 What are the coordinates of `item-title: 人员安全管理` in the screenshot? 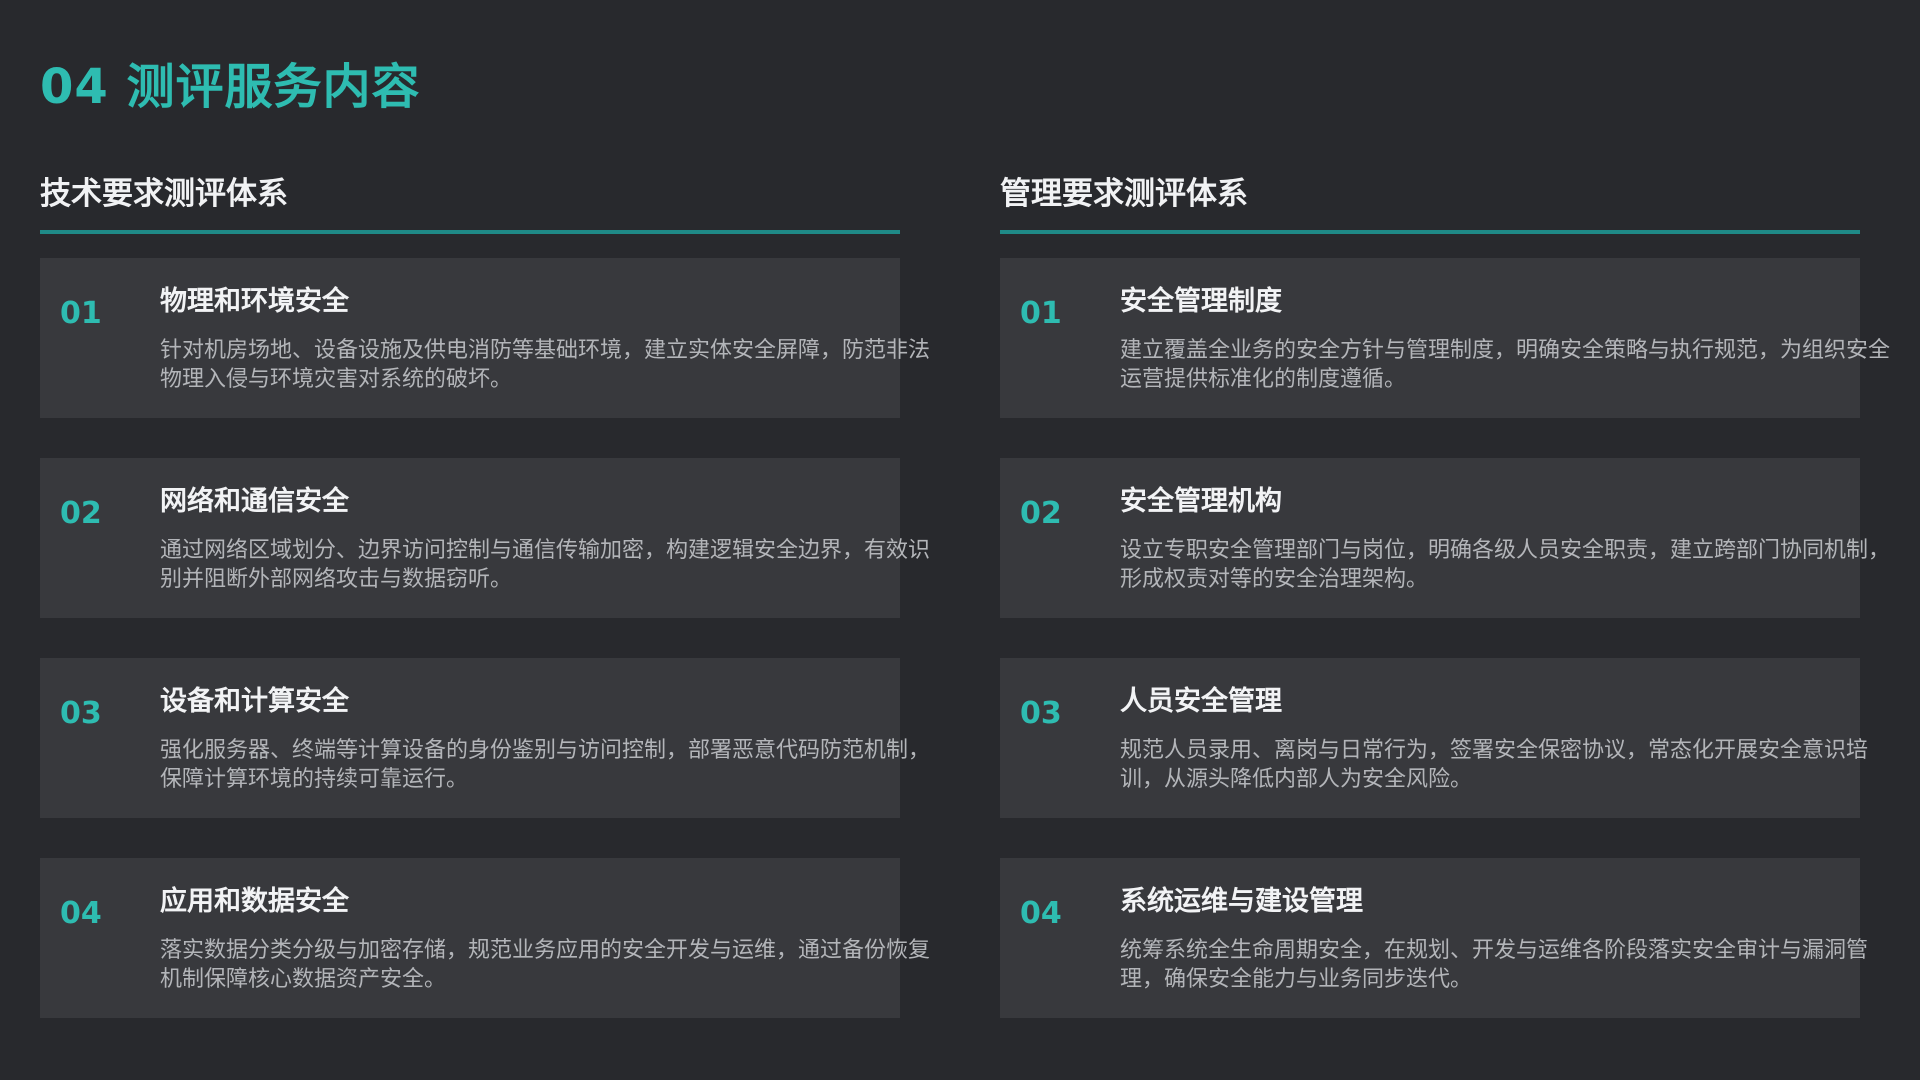 It's located at (1201, 701).